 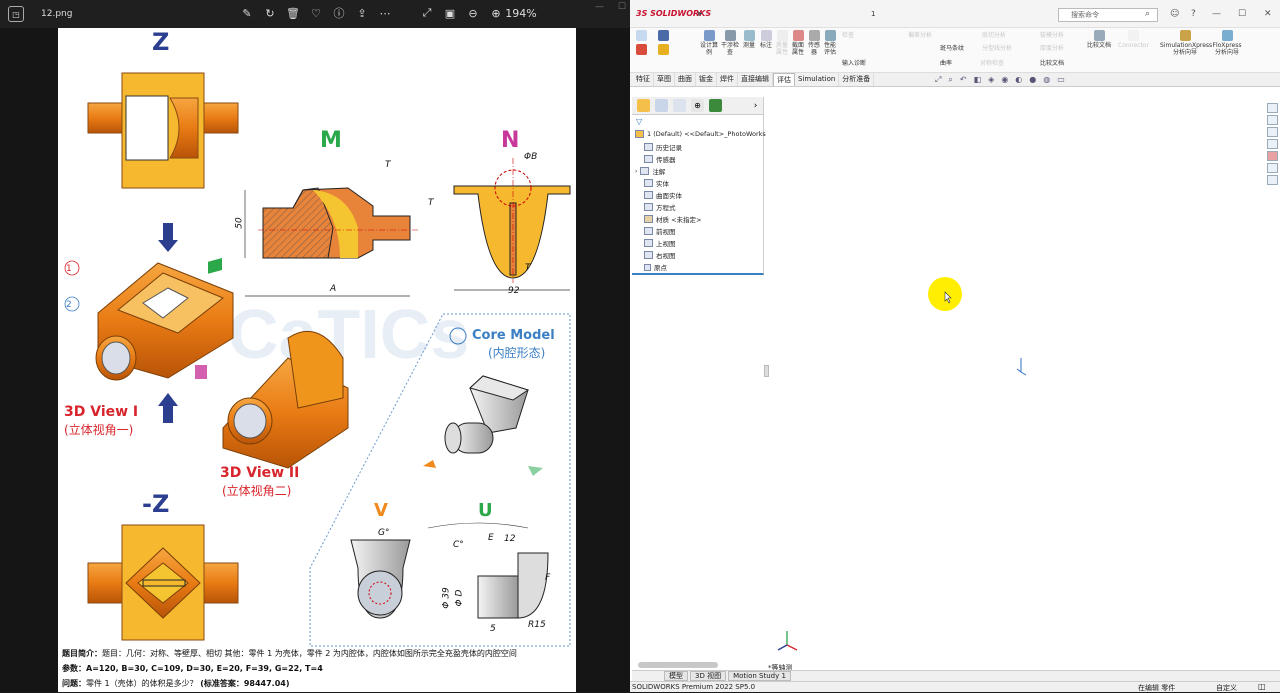 What do you see at coordinates (510, 539) in the screenshot?
I see `dim-12: 12` at bounding box center [510, 539].